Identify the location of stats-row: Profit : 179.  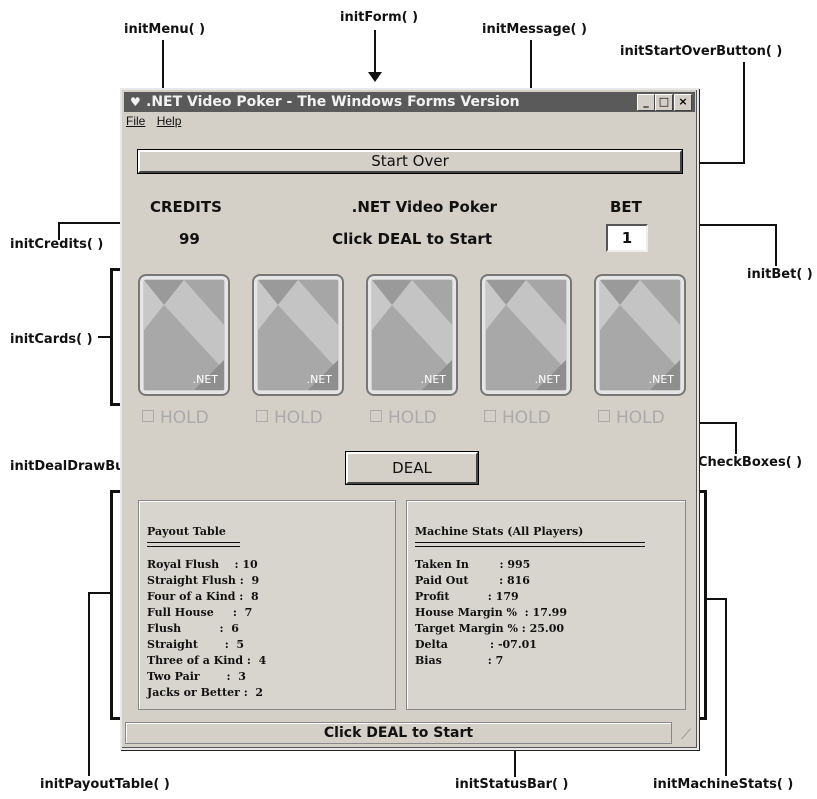
(467, 596).